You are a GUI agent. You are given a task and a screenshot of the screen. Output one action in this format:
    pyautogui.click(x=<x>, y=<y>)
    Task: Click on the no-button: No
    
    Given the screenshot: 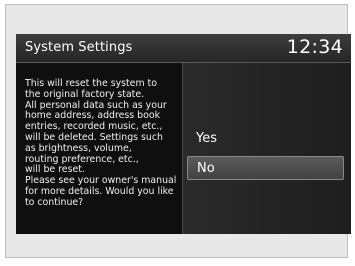 What is the action you would take?
    pyautogui.click(x=265, y=168)
    